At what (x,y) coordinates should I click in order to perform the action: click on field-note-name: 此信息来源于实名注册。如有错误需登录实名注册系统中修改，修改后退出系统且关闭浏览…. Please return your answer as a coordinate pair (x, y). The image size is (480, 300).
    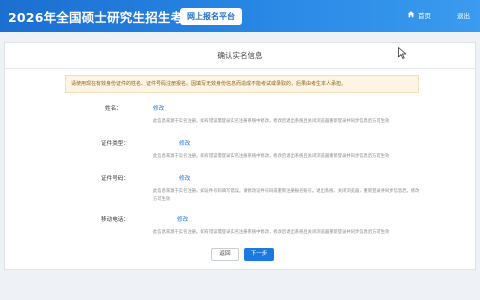
    Looking at the image, I should click on (271, 121).